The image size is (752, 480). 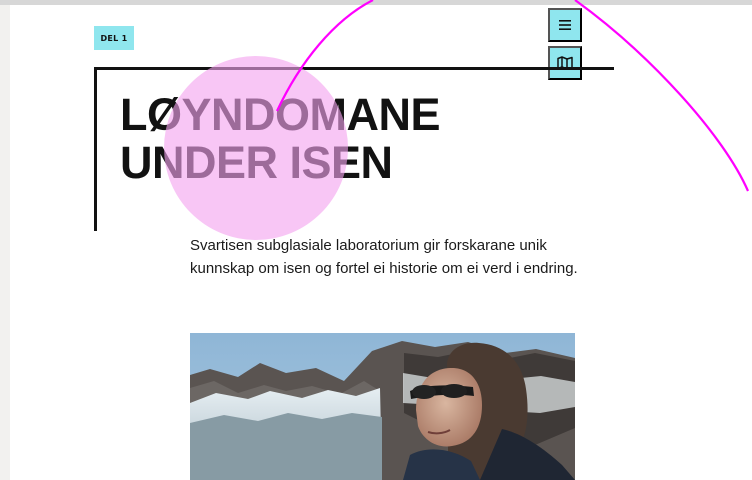 I want to click on section-badge: DEL 1, so click(x=114, y=38).